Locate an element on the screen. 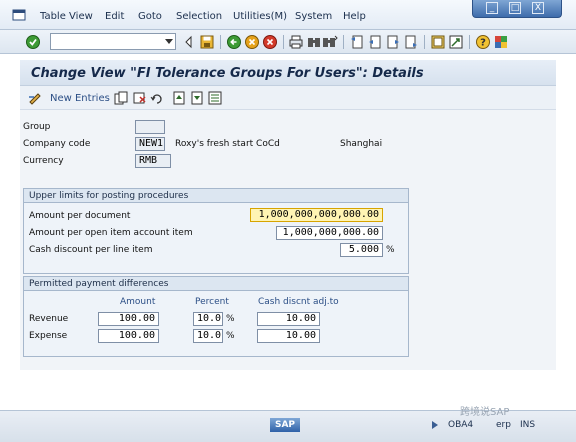 Image resolution: width=576 pixels, height=442 pixels. create-session-icon is located at coordinates (438, 42).